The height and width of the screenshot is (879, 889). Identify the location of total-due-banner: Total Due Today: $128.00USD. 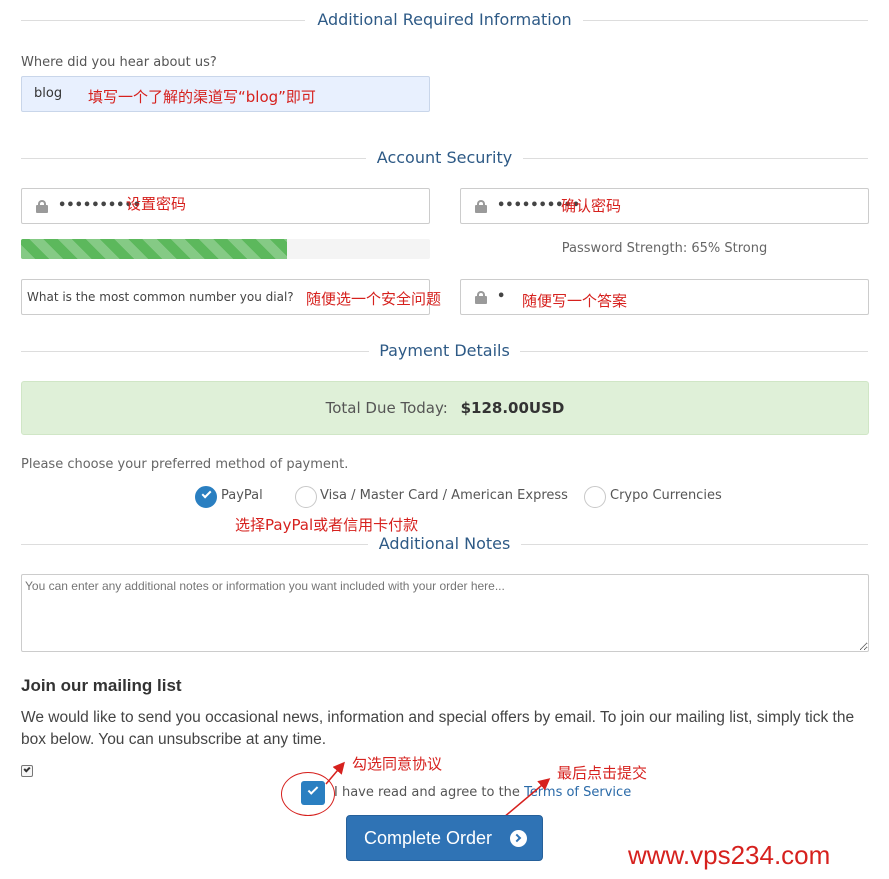
(445, 408).